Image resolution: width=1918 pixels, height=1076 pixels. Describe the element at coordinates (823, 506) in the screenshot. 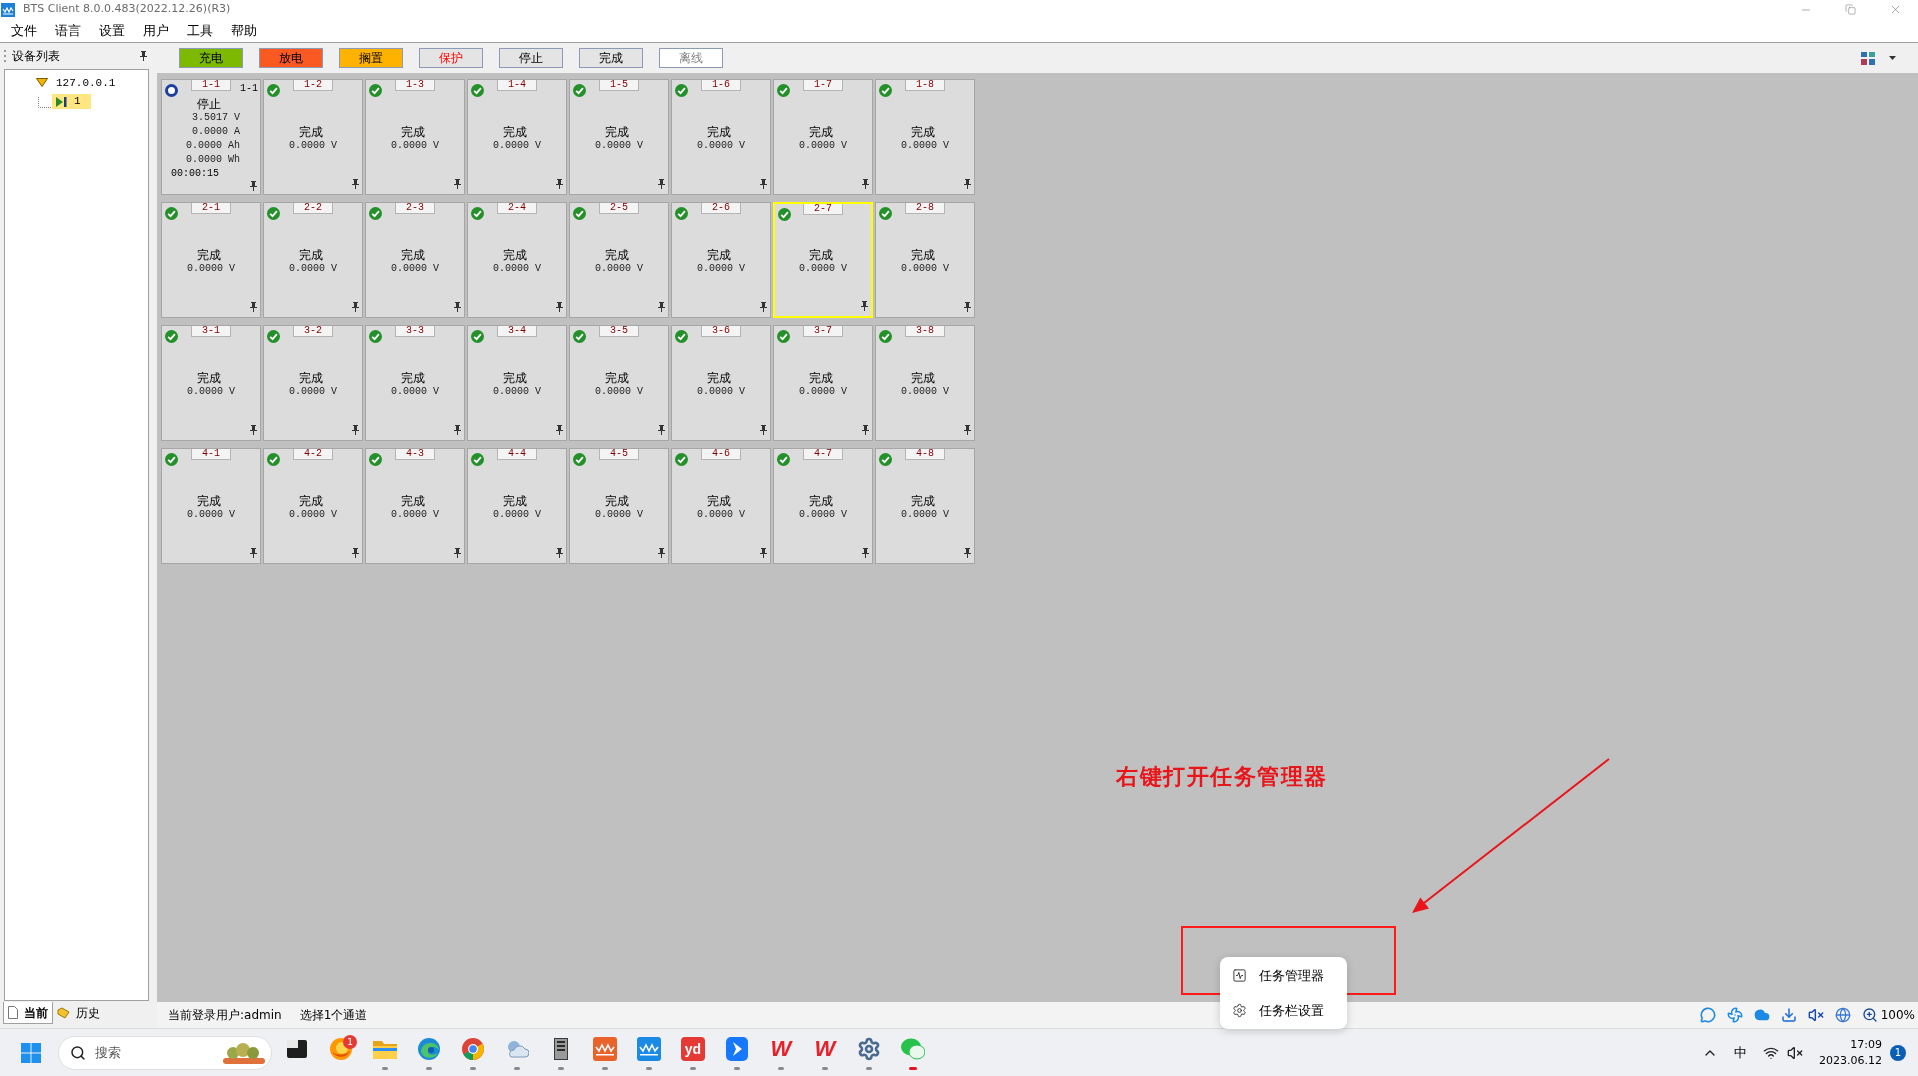

I see `channel-card: 4-7 完成 0.0000 V` at that location.